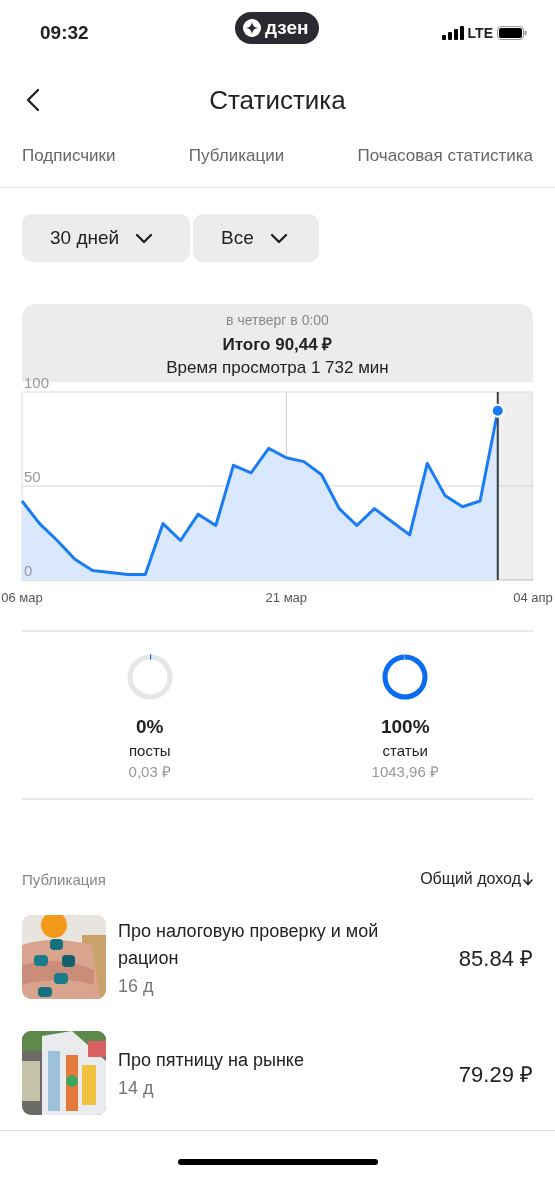  Describe the element at coordinates (277, 100) in the screenshot. I see `page-title: Статистика` at that location.